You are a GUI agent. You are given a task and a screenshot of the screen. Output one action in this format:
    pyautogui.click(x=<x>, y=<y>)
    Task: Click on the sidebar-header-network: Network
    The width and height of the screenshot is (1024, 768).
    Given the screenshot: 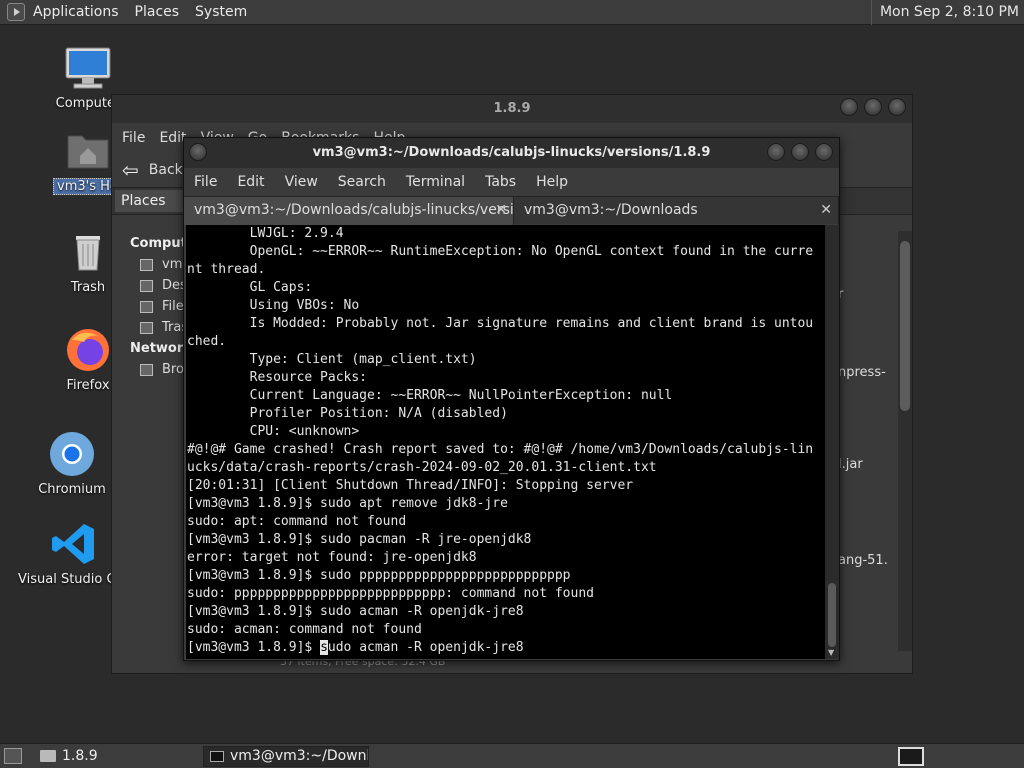 What is the action you would take?
    pyautogui.click(x=161, y=348)
    